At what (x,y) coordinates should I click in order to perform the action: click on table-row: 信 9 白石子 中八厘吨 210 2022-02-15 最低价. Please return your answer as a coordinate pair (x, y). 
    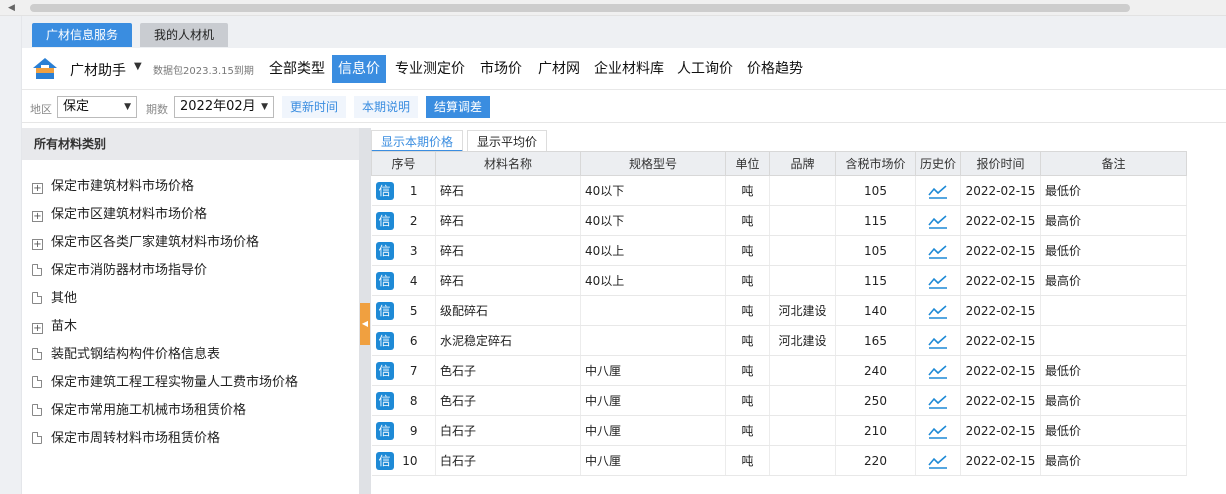
    Looking at the image, I should click on (779, 430).